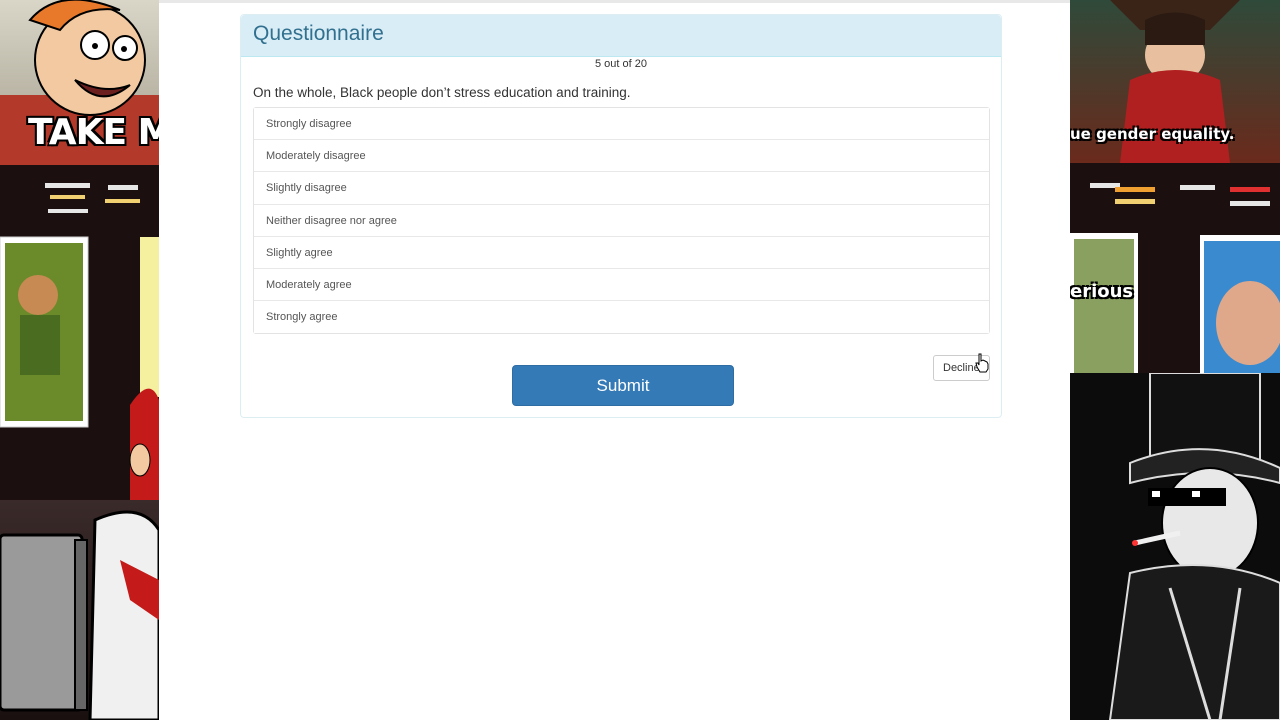 The image size is (1280, 720). Describe the element at coordinates (614, 1) in the screenshot. I see `page-top-border` at that location.